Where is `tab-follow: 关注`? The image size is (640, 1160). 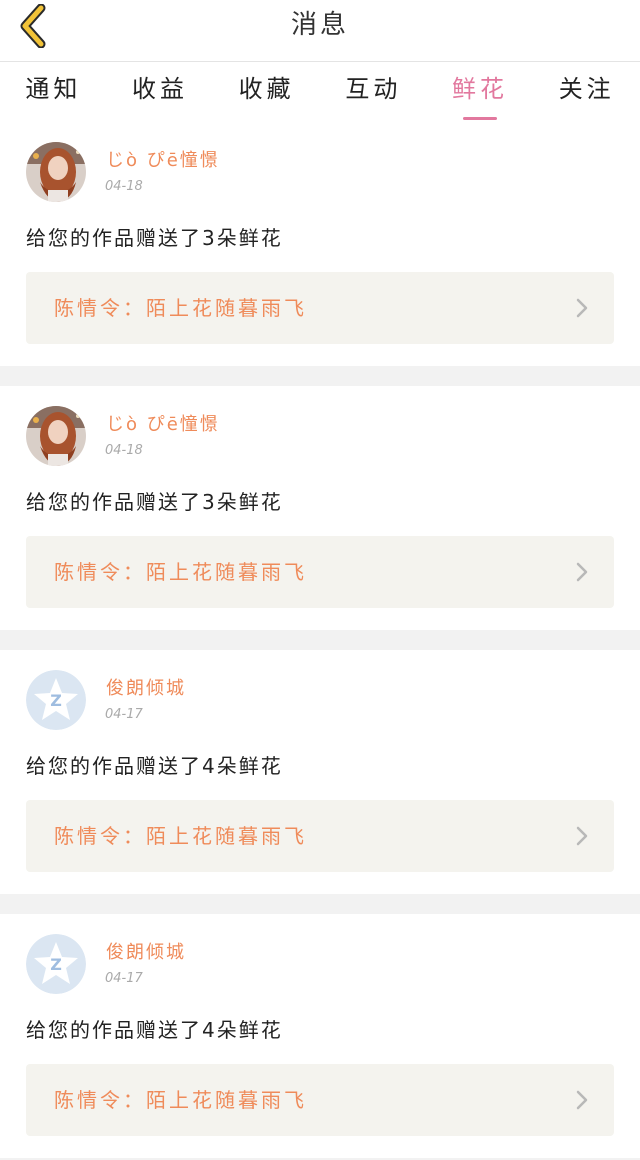
tab-follow: 关注 is located at coordinates (586, 92).